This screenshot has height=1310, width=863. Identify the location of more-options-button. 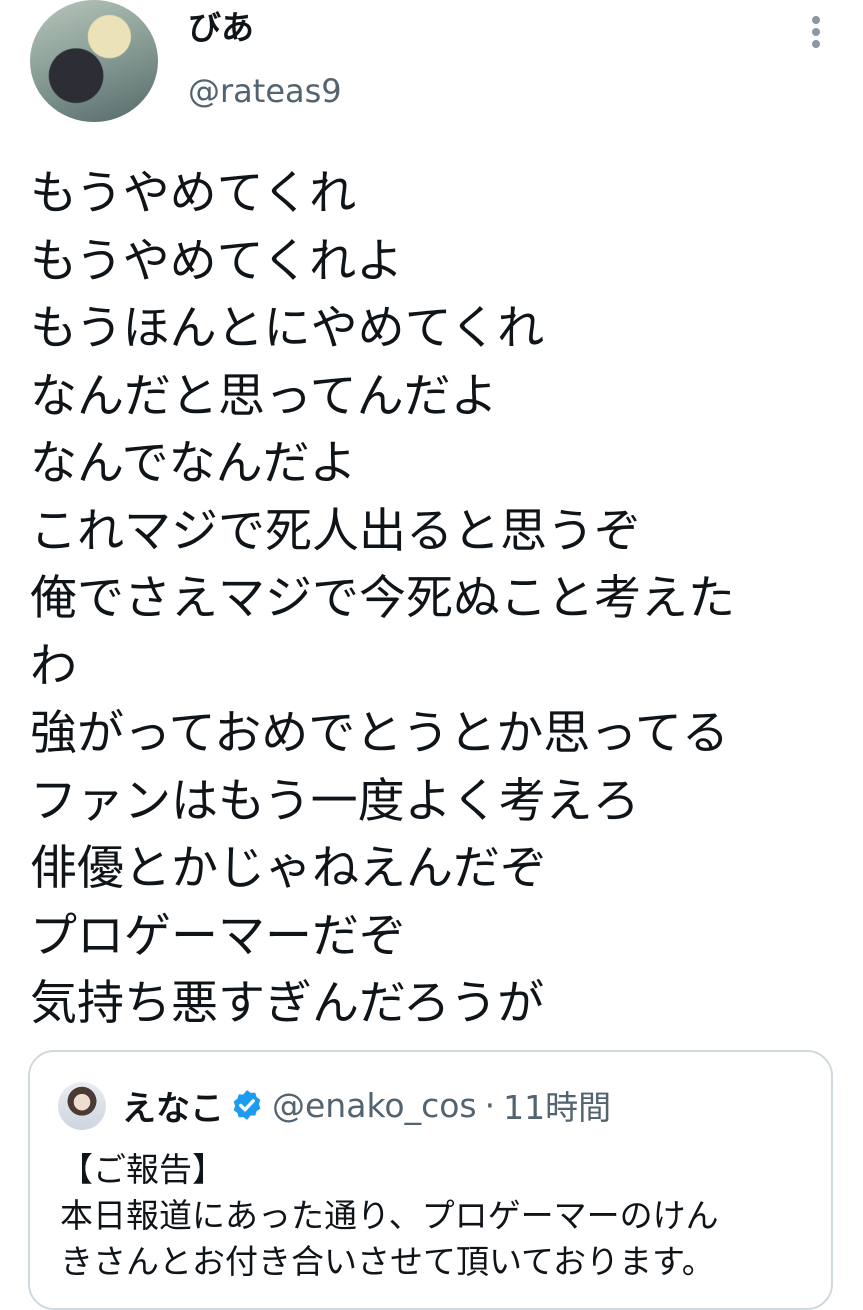
(816, 32).